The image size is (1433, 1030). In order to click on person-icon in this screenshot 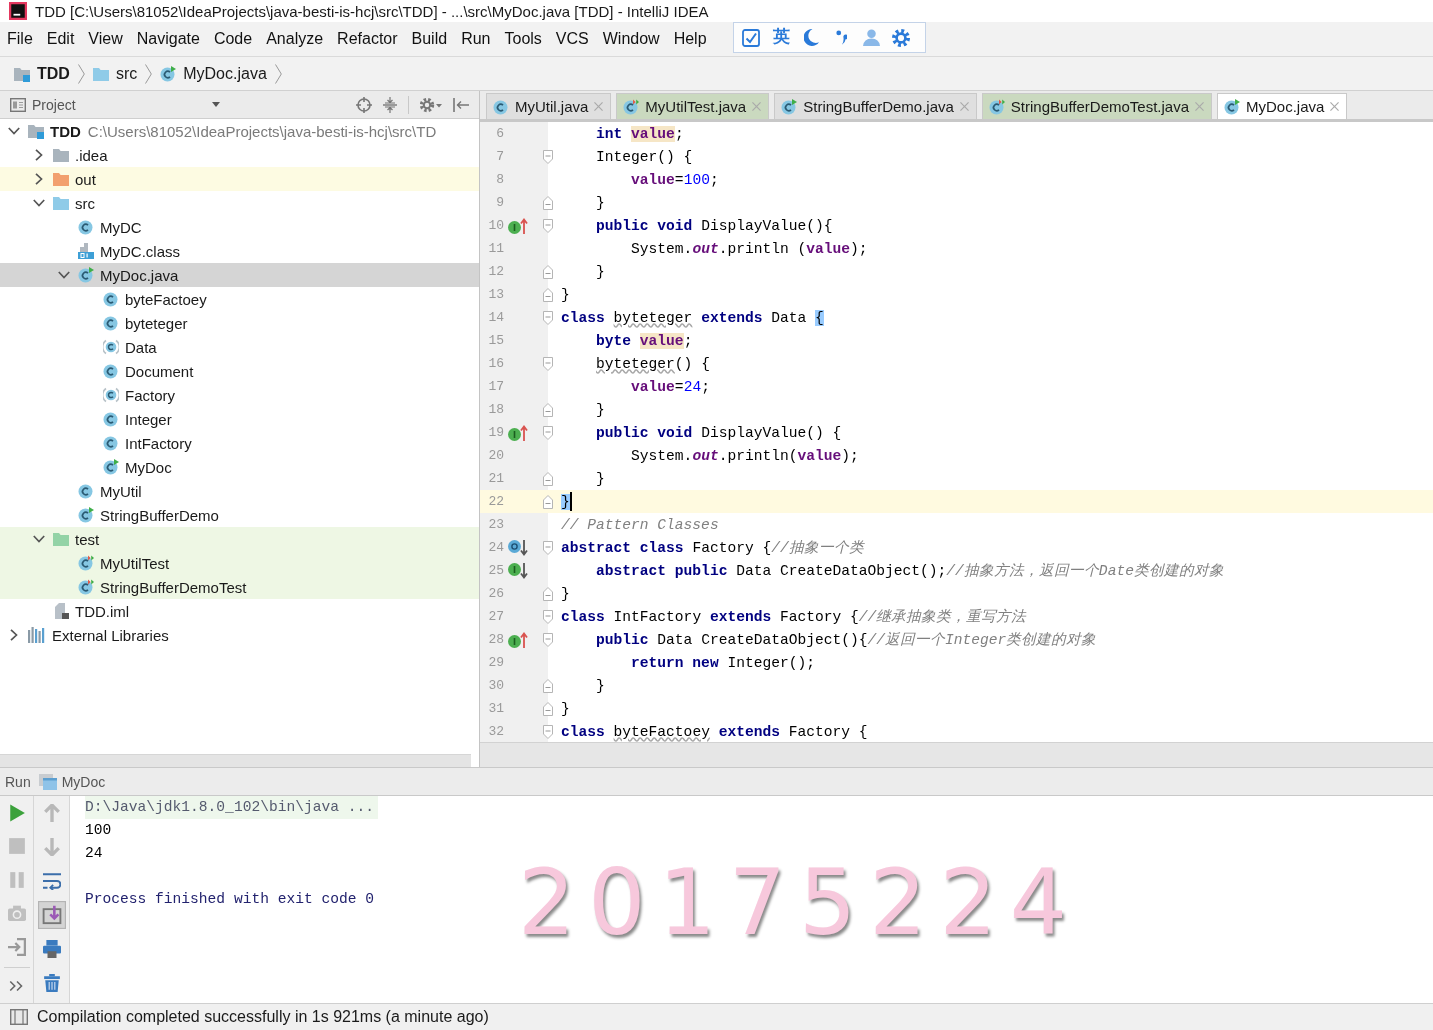, I will do `click(871, 37)`.